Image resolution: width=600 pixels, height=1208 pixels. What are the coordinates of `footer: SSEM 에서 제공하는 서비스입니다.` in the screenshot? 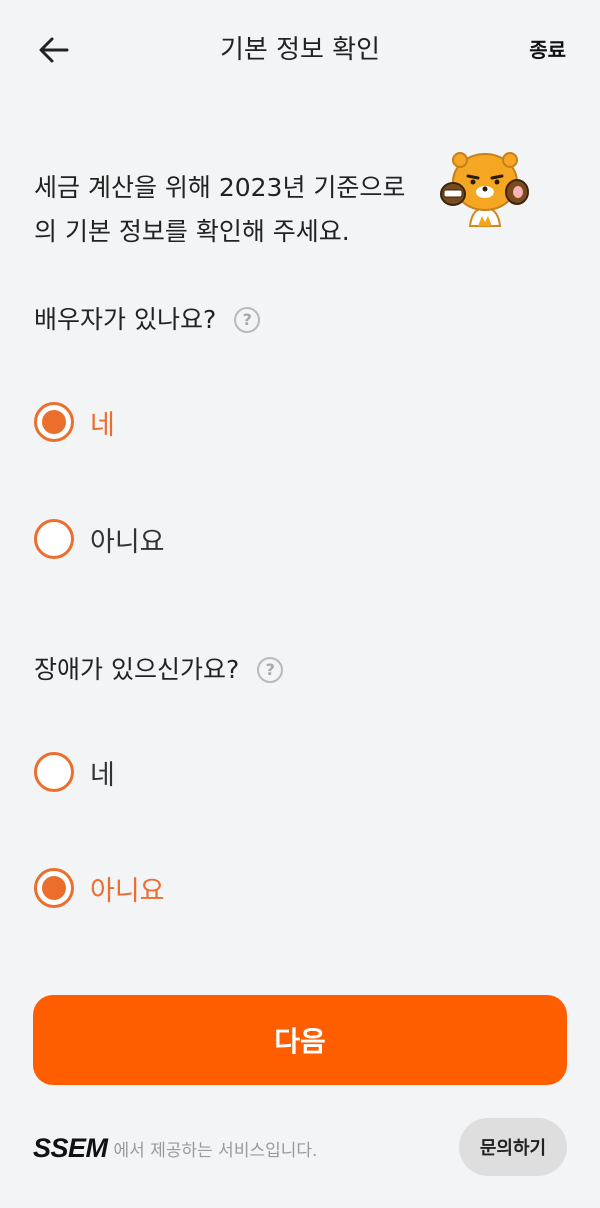 It's located at (175, 1148).